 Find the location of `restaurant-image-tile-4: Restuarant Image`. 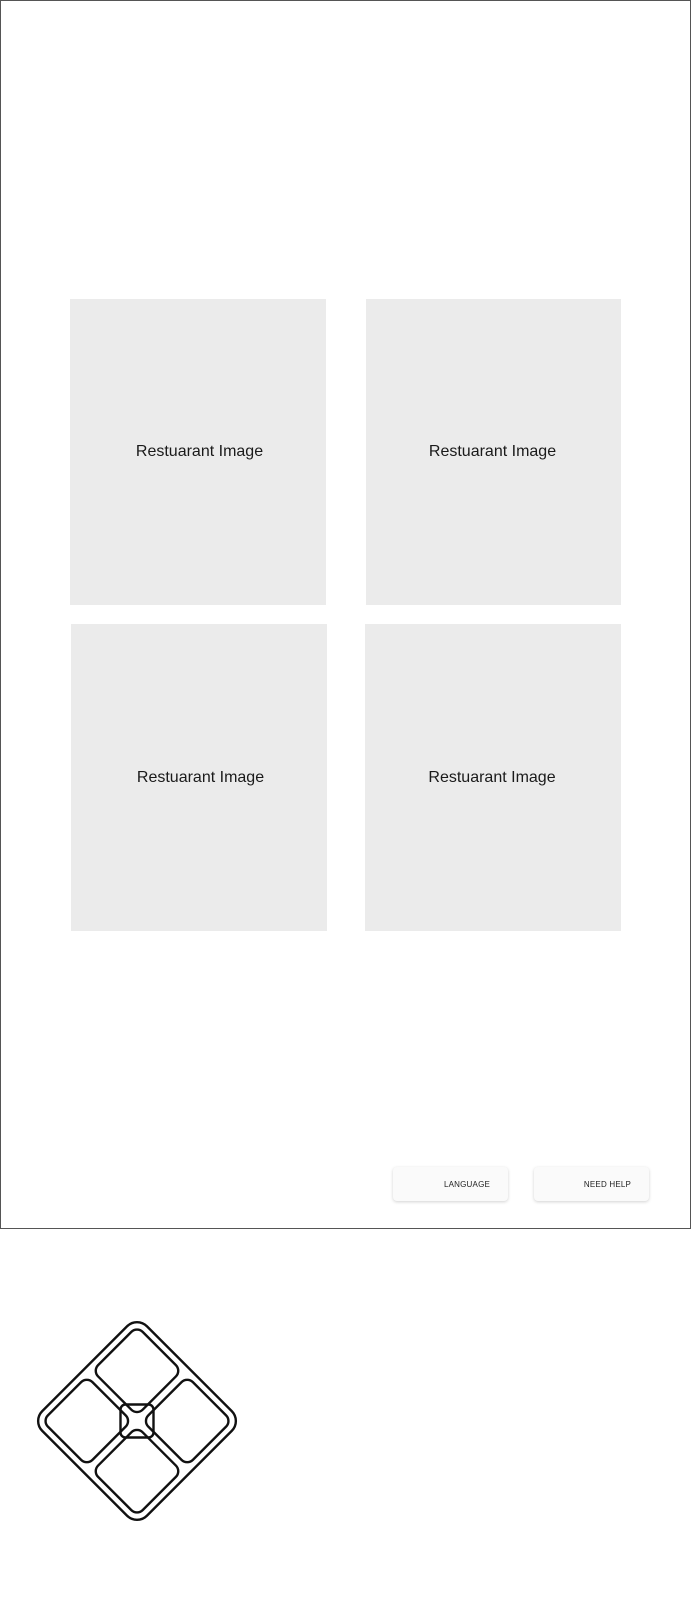

restaurant-image-tile-4: Restuarant Image is located at coordinates (493, 777).